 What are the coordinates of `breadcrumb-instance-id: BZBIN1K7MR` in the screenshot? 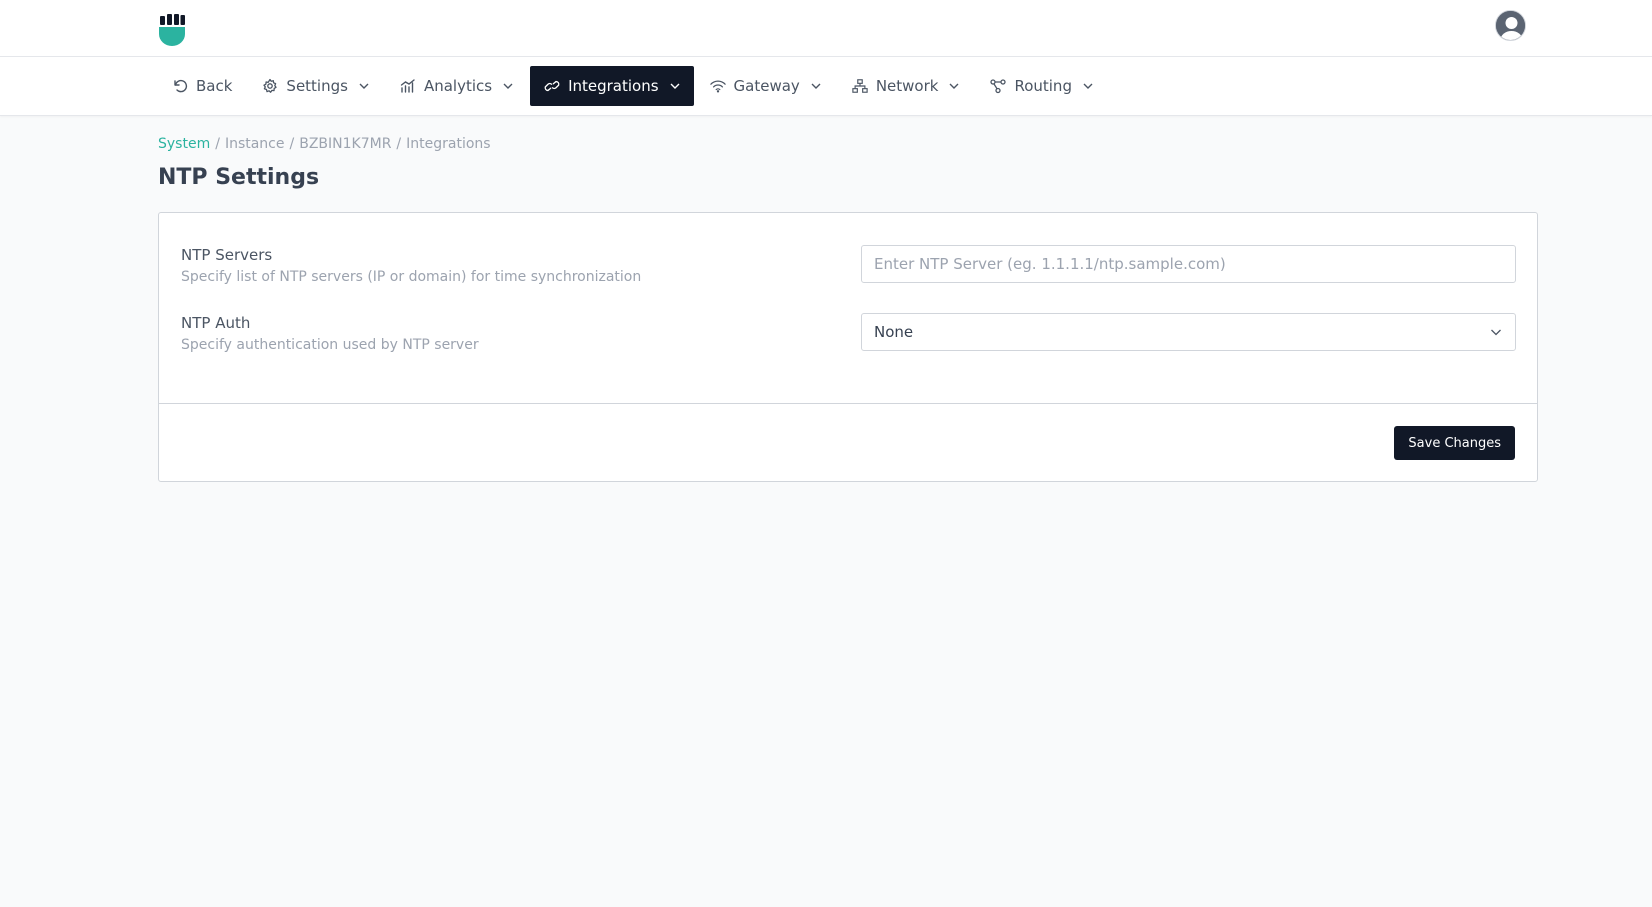 It's located at (345, 144).